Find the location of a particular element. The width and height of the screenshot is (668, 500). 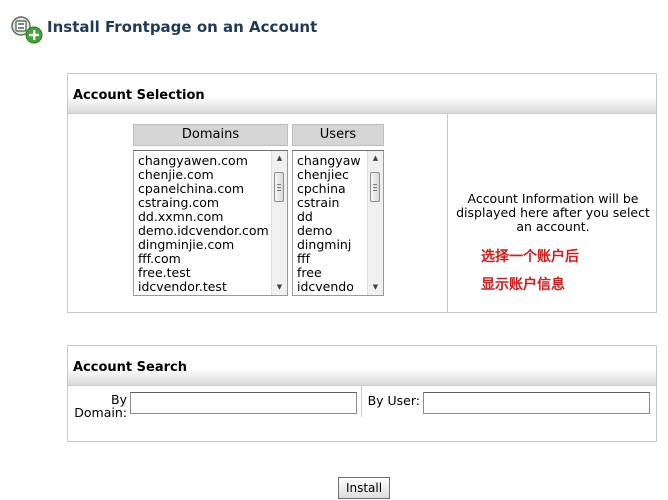

by-user-input is located at coordinates (536, 403).